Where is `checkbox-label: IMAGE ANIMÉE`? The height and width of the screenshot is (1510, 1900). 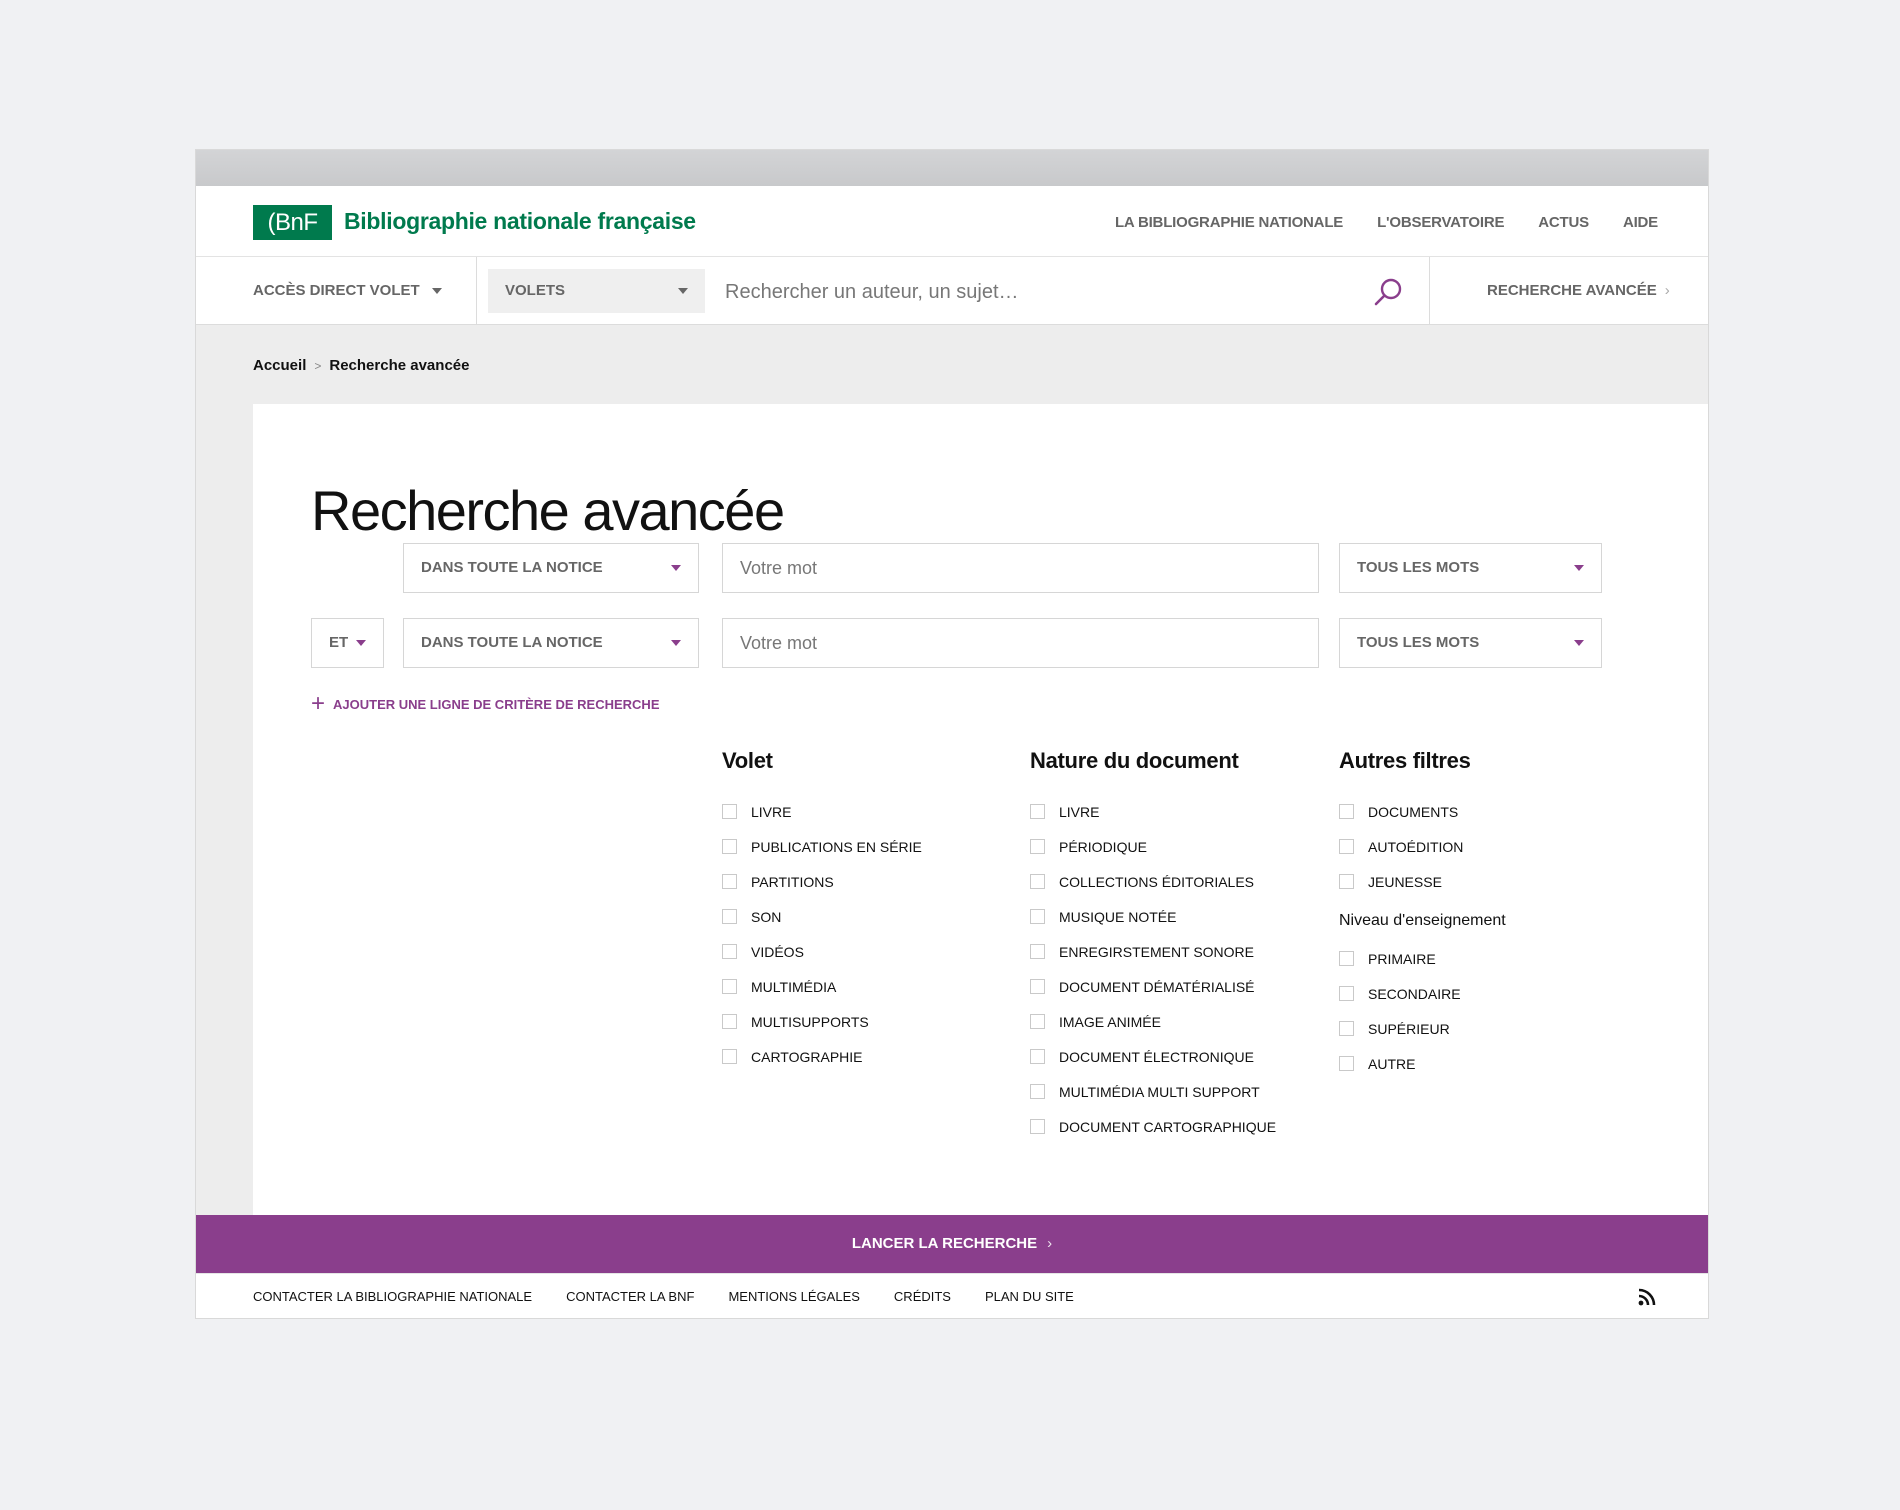 checkbox-label: IMAGE ANIMÉE is located at coordinates (1110, 1021).